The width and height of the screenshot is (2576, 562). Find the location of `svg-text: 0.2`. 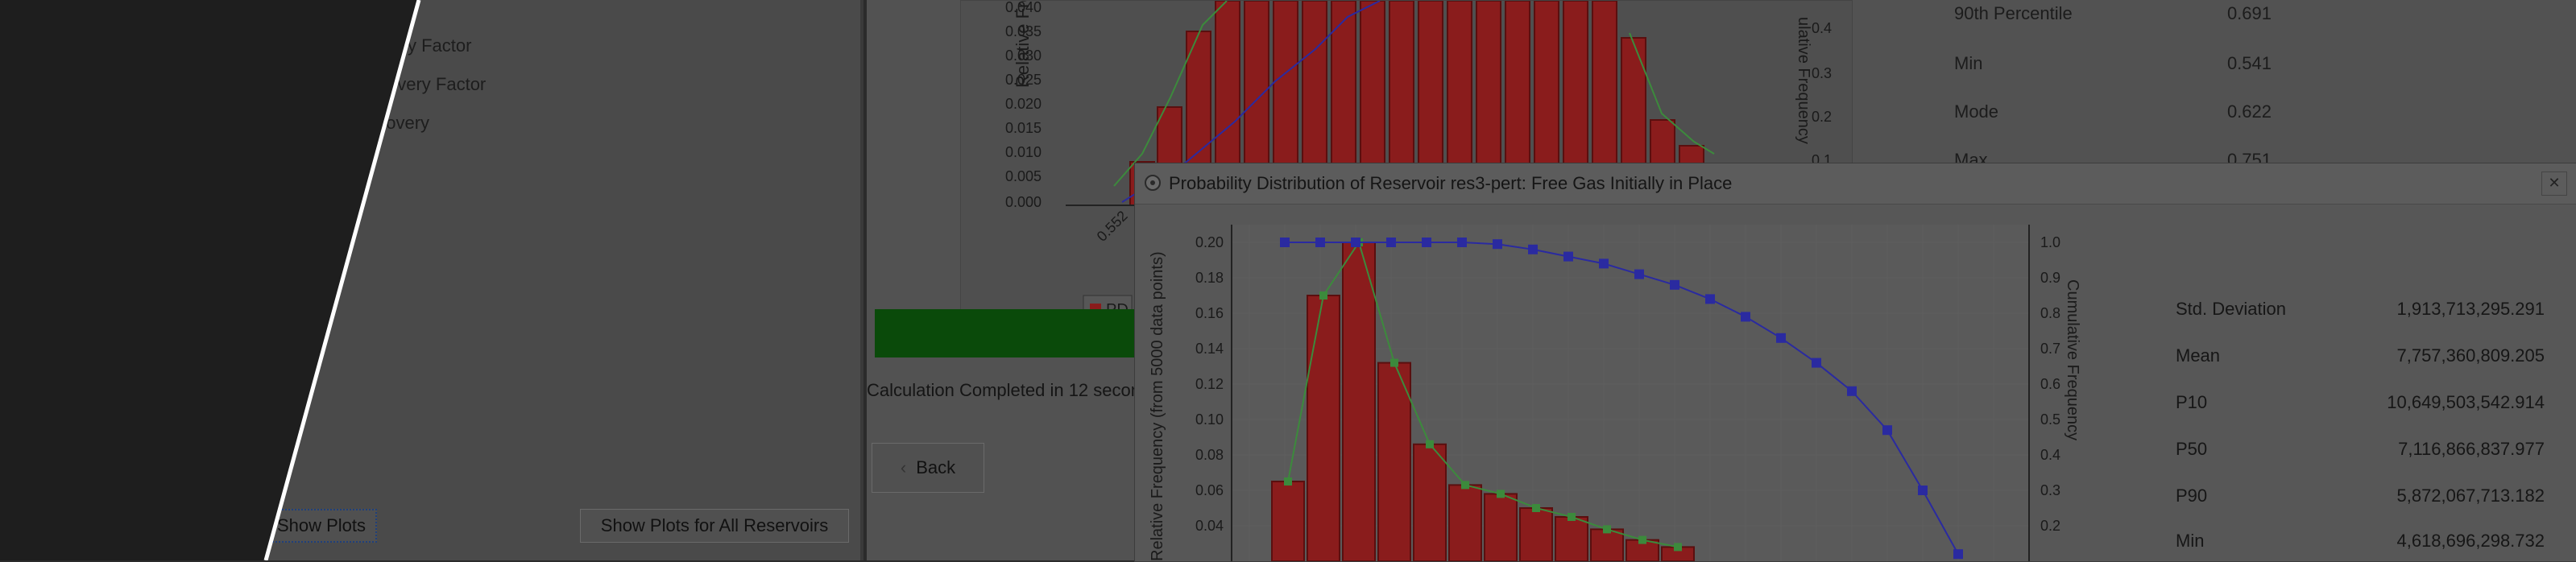

svg-text: 0.2 is located at coordinates (1822, 117).